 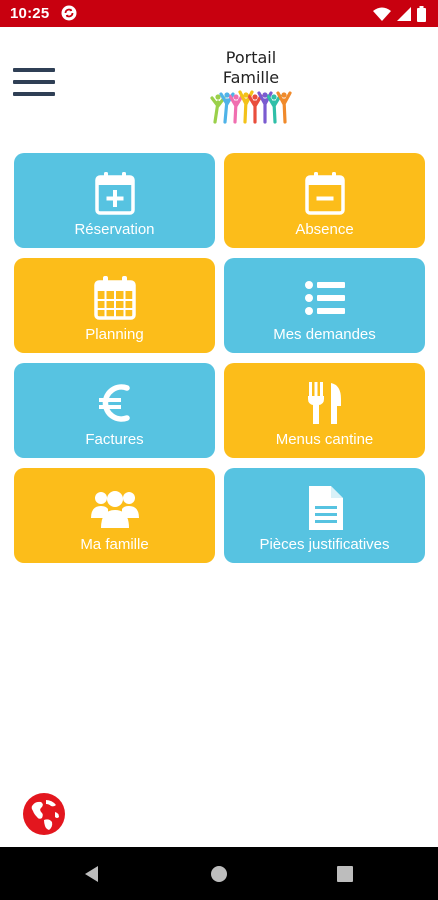 What do you see at coordinates (324, 334) in the screenshot?
I see `tile-label: Mes demandes` at bounding box center [324, 334].